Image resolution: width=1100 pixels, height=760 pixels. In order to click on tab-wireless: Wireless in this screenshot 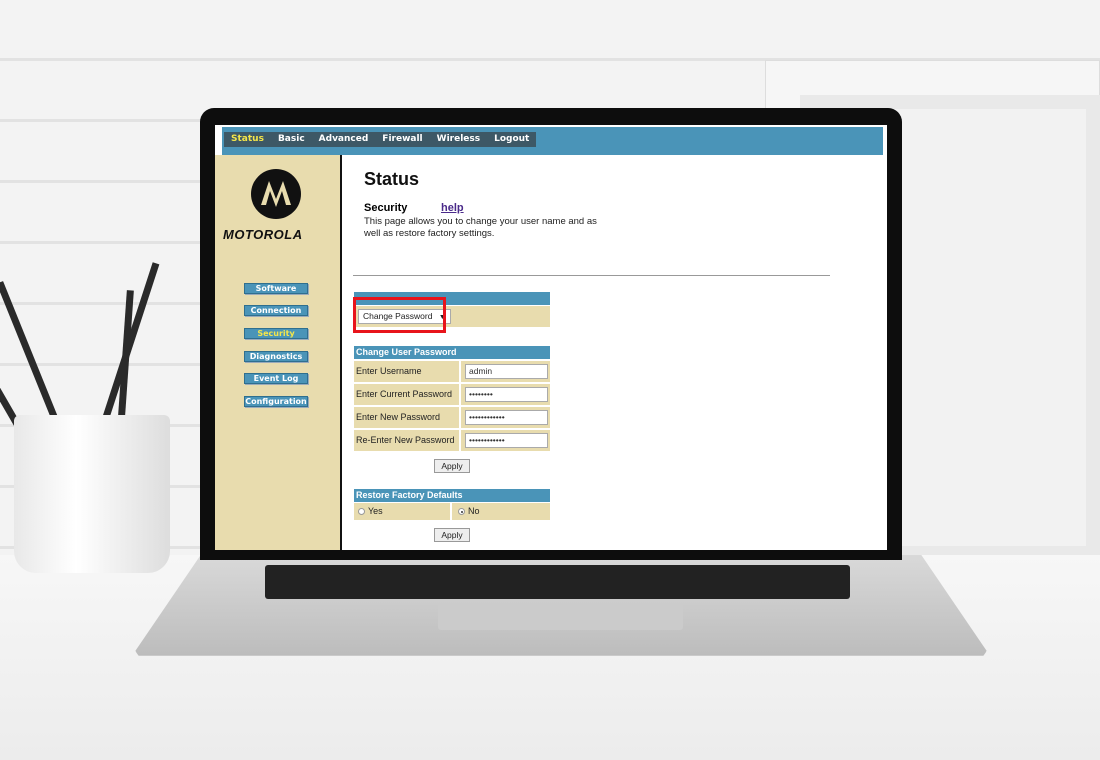, I will do `click(458, 139)`.